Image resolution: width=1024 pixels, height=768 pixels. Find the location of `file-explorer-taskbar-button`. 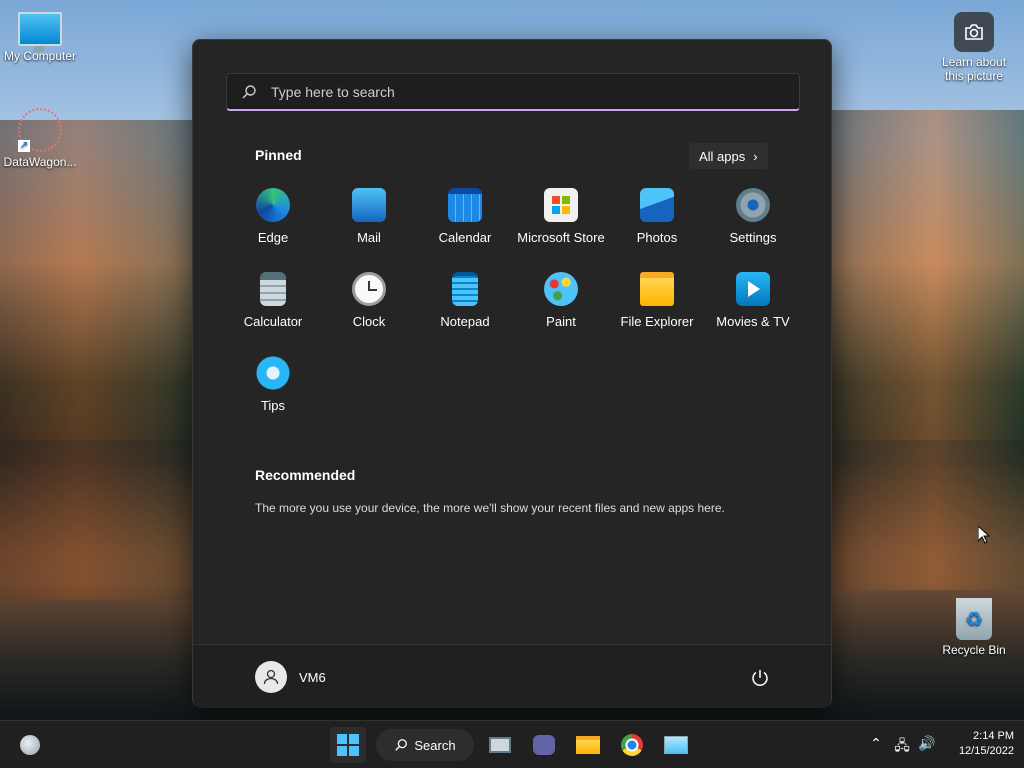

file-explorer-taskbar-button is located at coordinates (588, 745).